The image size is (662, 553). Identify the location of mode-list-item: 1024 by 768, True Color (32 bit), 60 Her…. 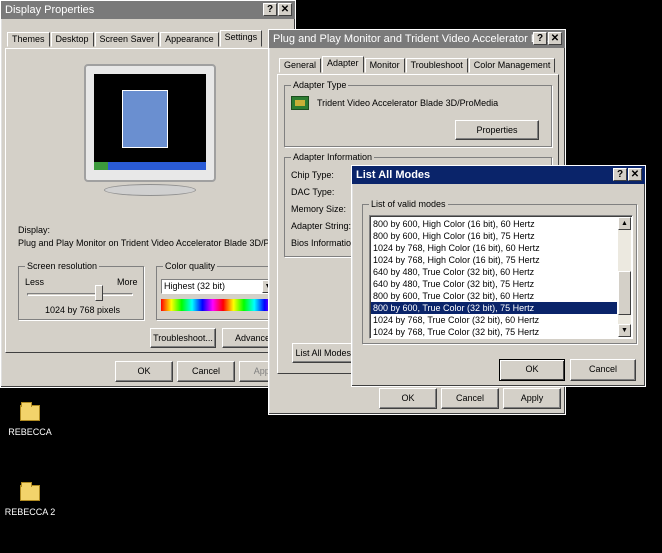
(494, 320).